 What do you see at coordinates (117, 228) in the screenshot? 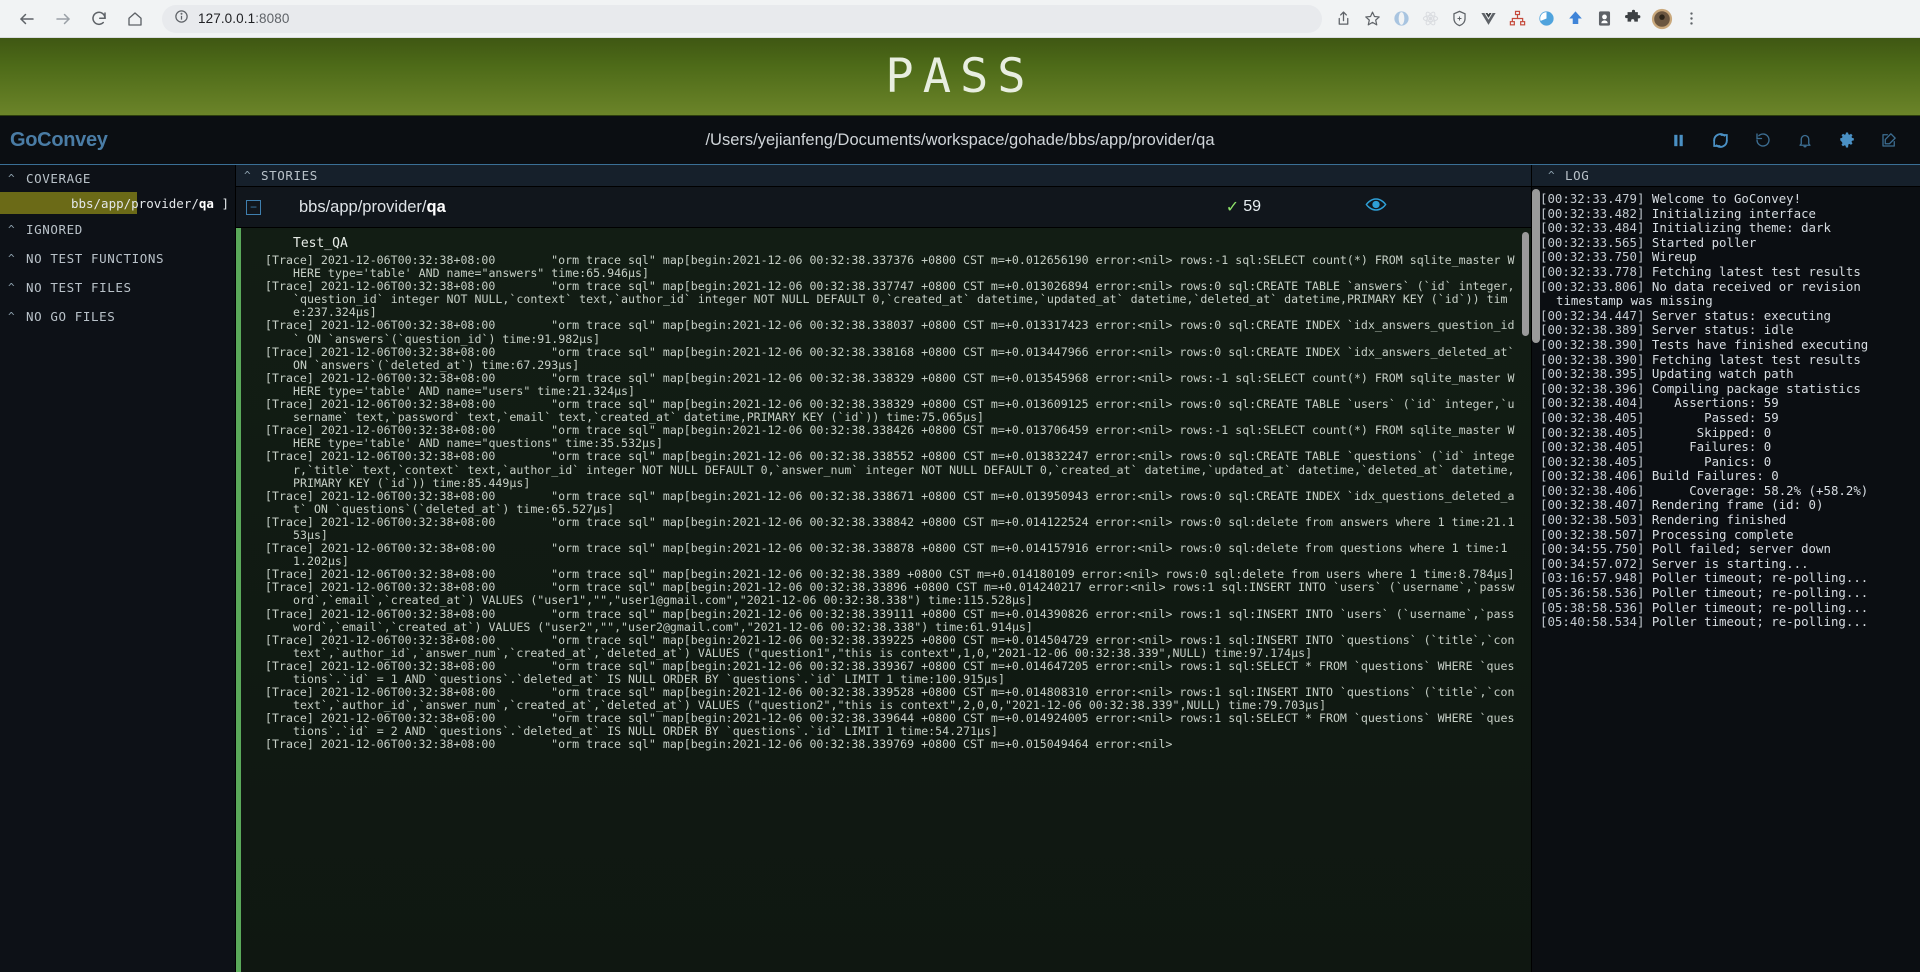
I see `sidebar-section-ignored: ^ IGNORED` at bounding box center [117, 228].